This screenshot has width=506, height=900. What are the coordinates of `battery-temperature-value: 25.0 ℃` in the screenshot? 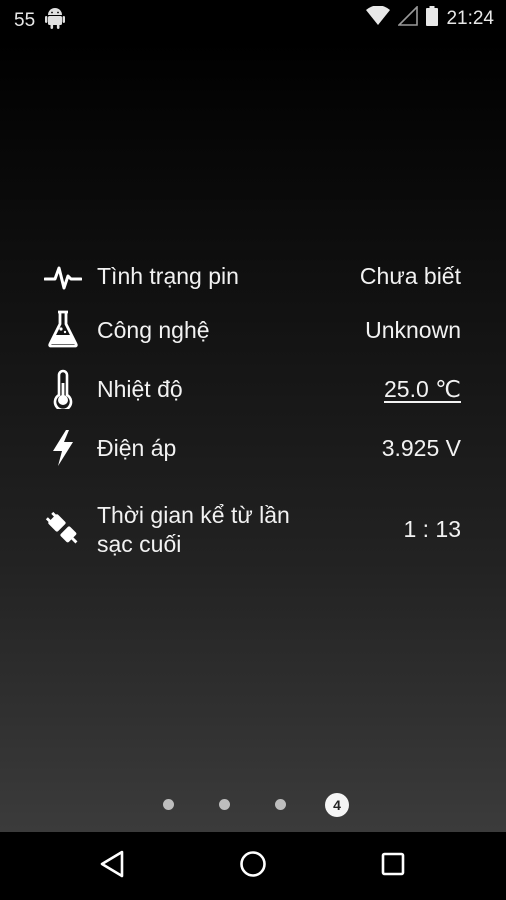 It's located at (422, 389).